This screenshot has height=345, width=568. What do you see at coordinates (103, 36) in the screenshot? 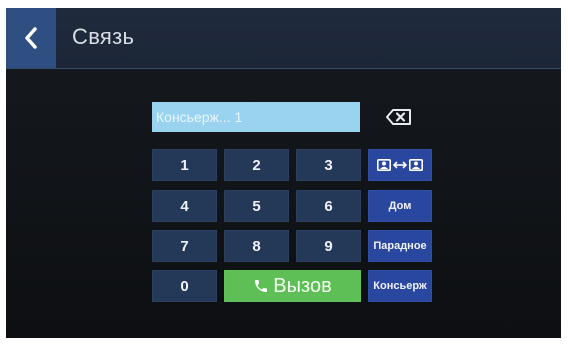
I see `page-title: Связь` at bounding box center [103, 36].